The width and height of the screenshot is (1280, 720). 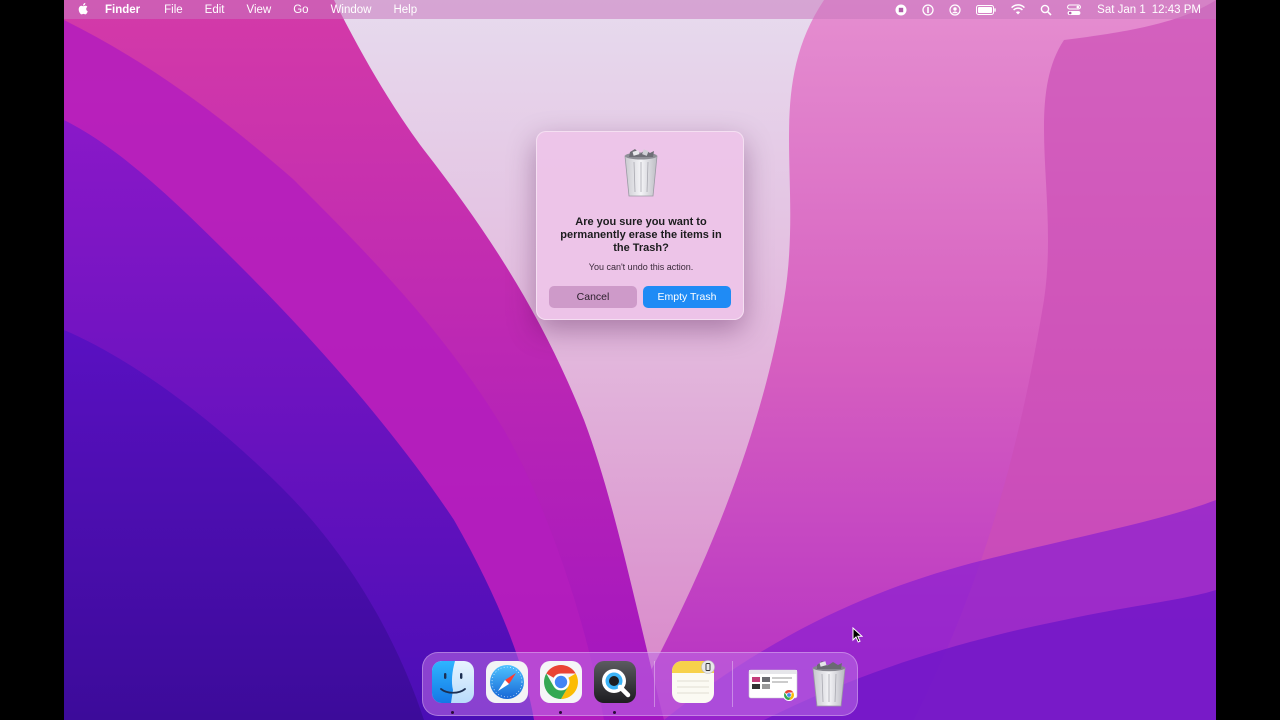 What do you see at coordinates (1074, 9) in the screenshot?
I see `control-center-icon` at bounding box center [1074, 9].